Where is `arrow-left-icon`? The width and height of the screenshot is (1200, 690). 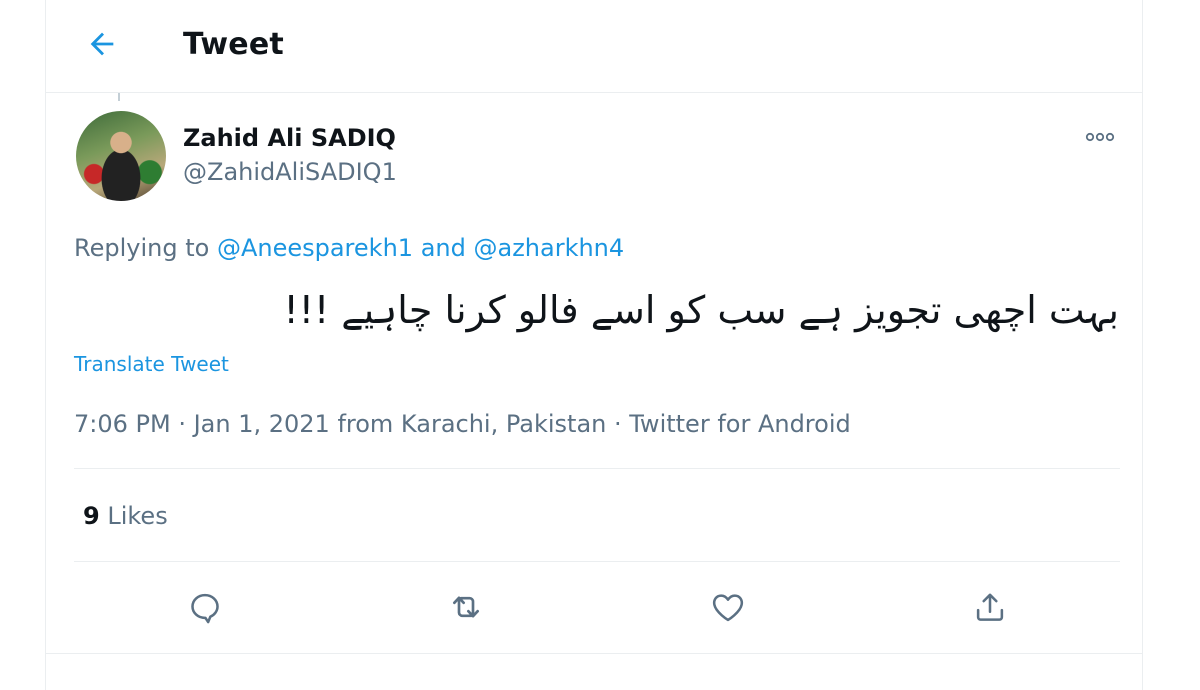
arrow-left-icon is located at coordinates (102, 44).